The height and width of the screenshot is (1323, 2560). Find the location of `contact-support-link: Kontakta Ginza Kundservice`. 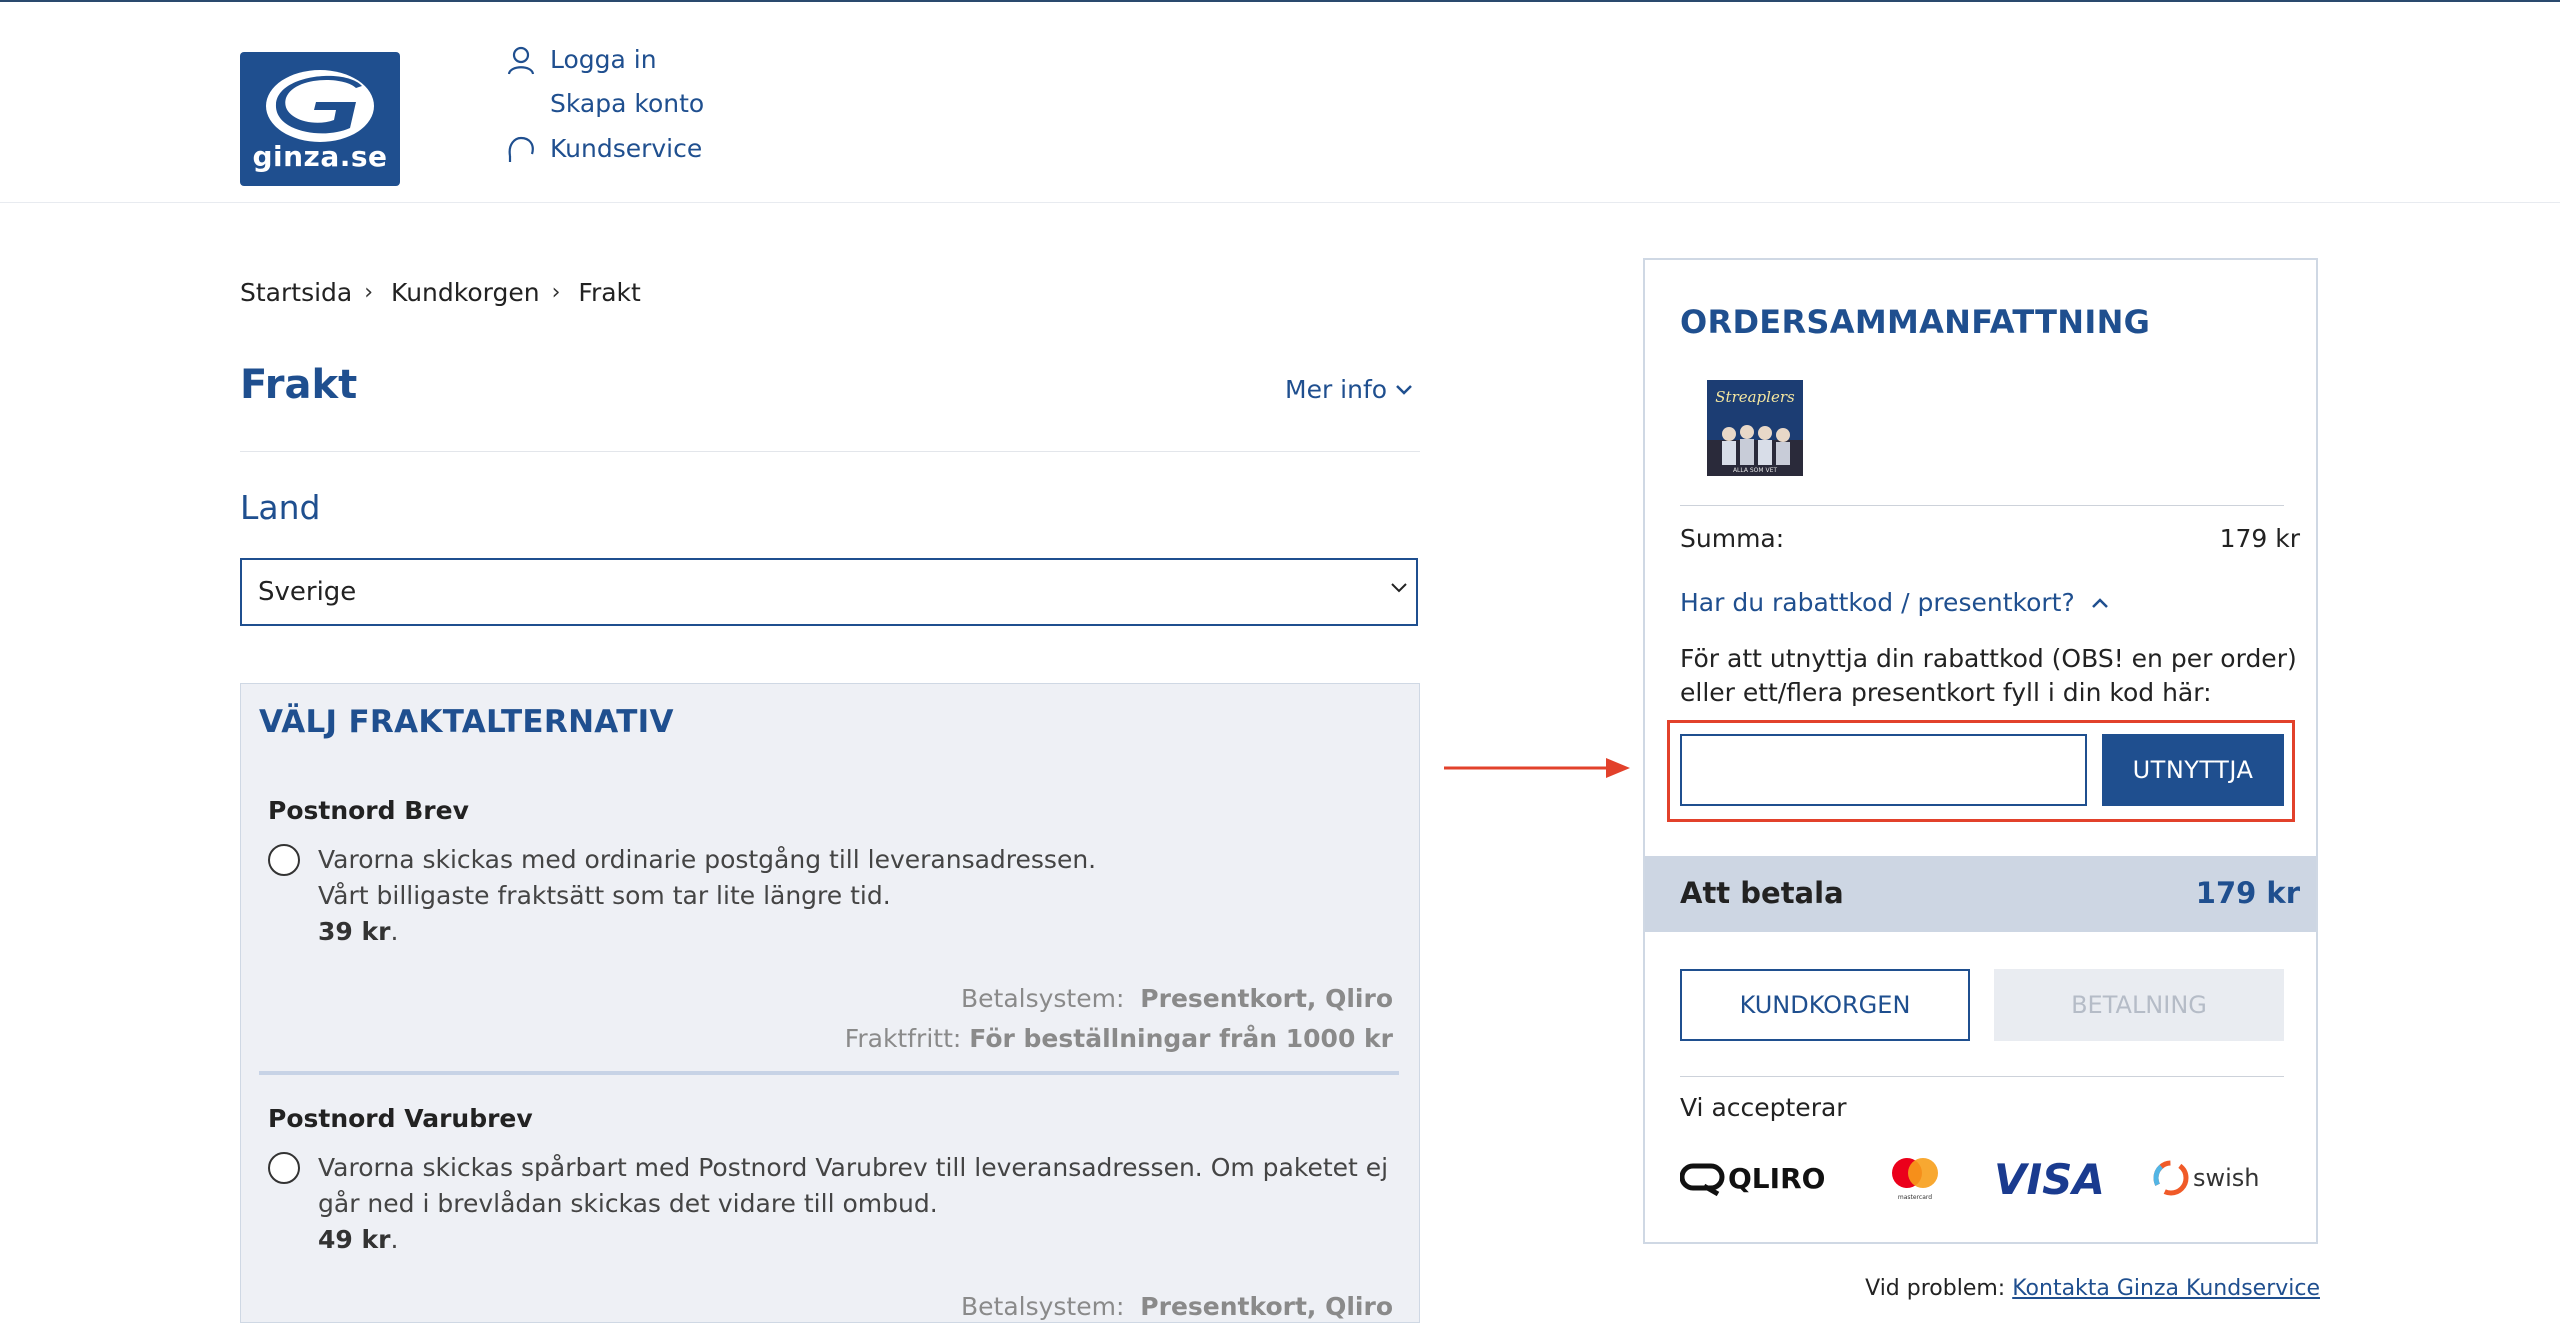

contact-support-link: Kontakta Ginza Kundservice is located at coordinates (2166, 1288).